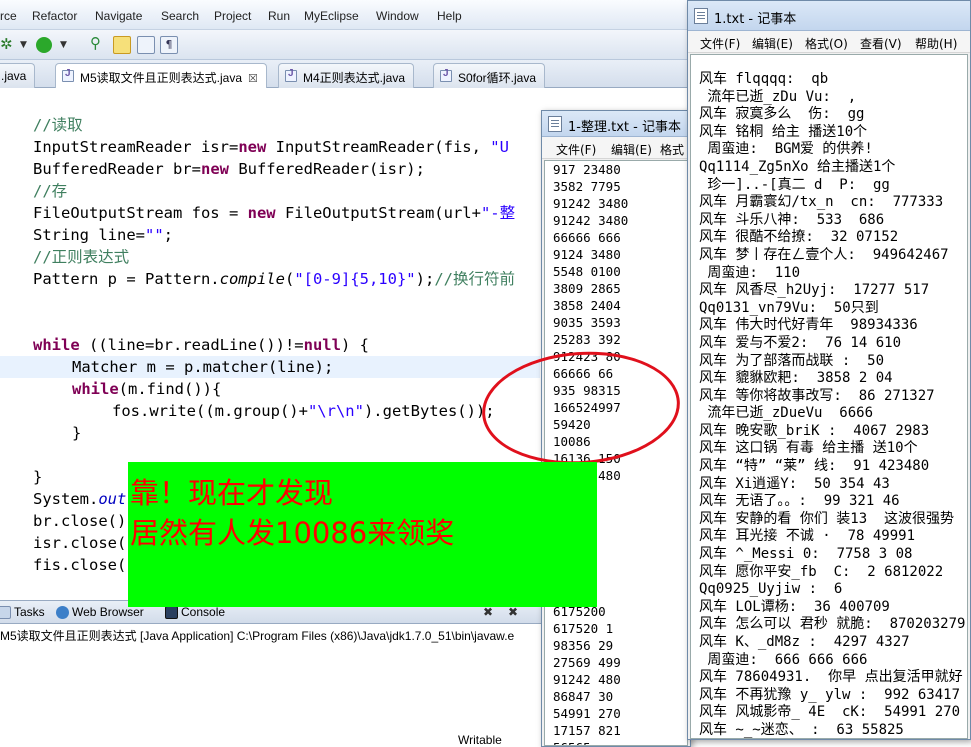  Describe the element at coordinates (806, 554) in the screenshot. I see `text-line: 风车 ^_Messi 0: 7758 3 08` at that location.